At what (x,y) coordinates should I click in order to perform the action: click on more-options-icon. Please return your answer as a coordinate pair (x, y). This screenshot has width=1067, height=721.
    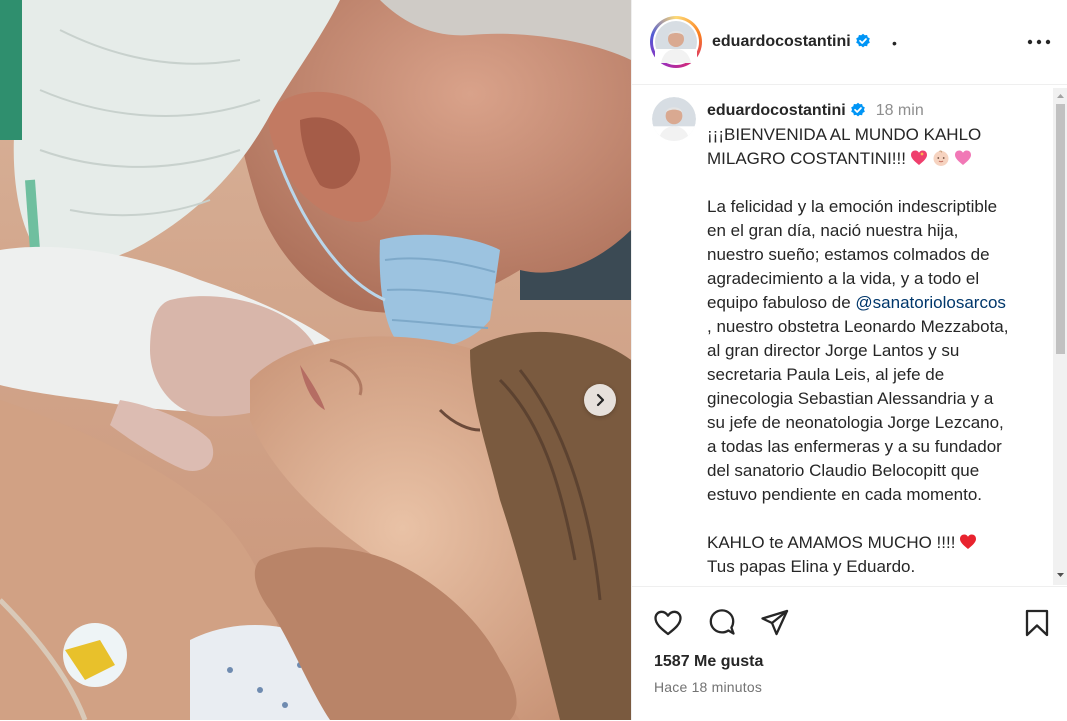
    Looking at the image, I should click on (1039, 42).